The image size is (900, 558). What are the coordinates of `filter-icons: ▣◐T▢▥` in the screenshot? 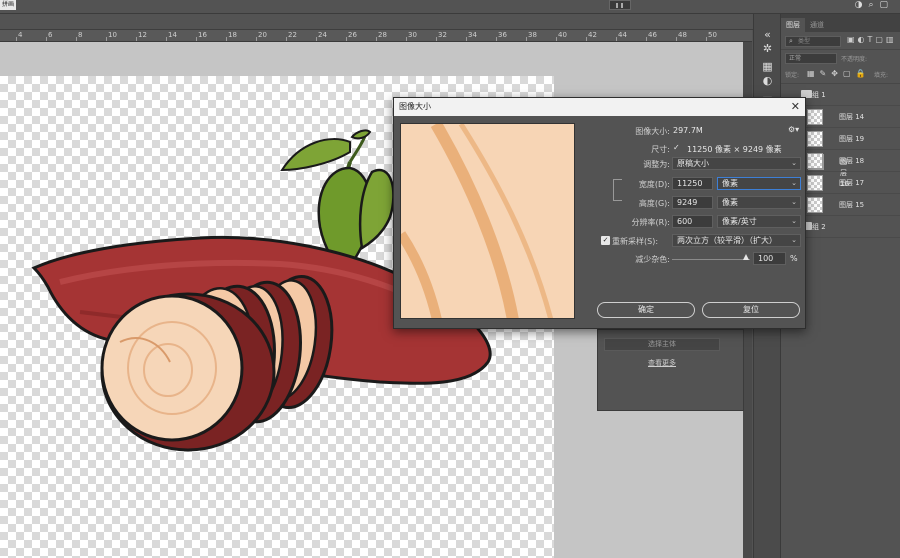 It's located at (872, 39).